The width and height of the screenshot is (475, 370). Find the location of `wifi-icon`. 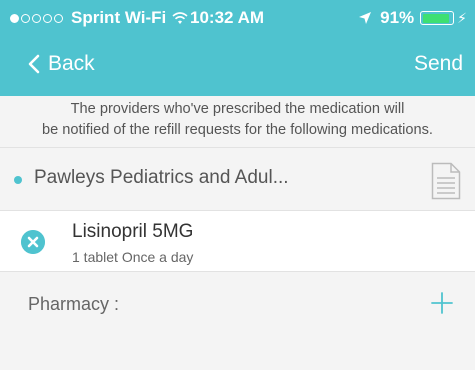

wifi-icon is located at coordinates (180, 18).